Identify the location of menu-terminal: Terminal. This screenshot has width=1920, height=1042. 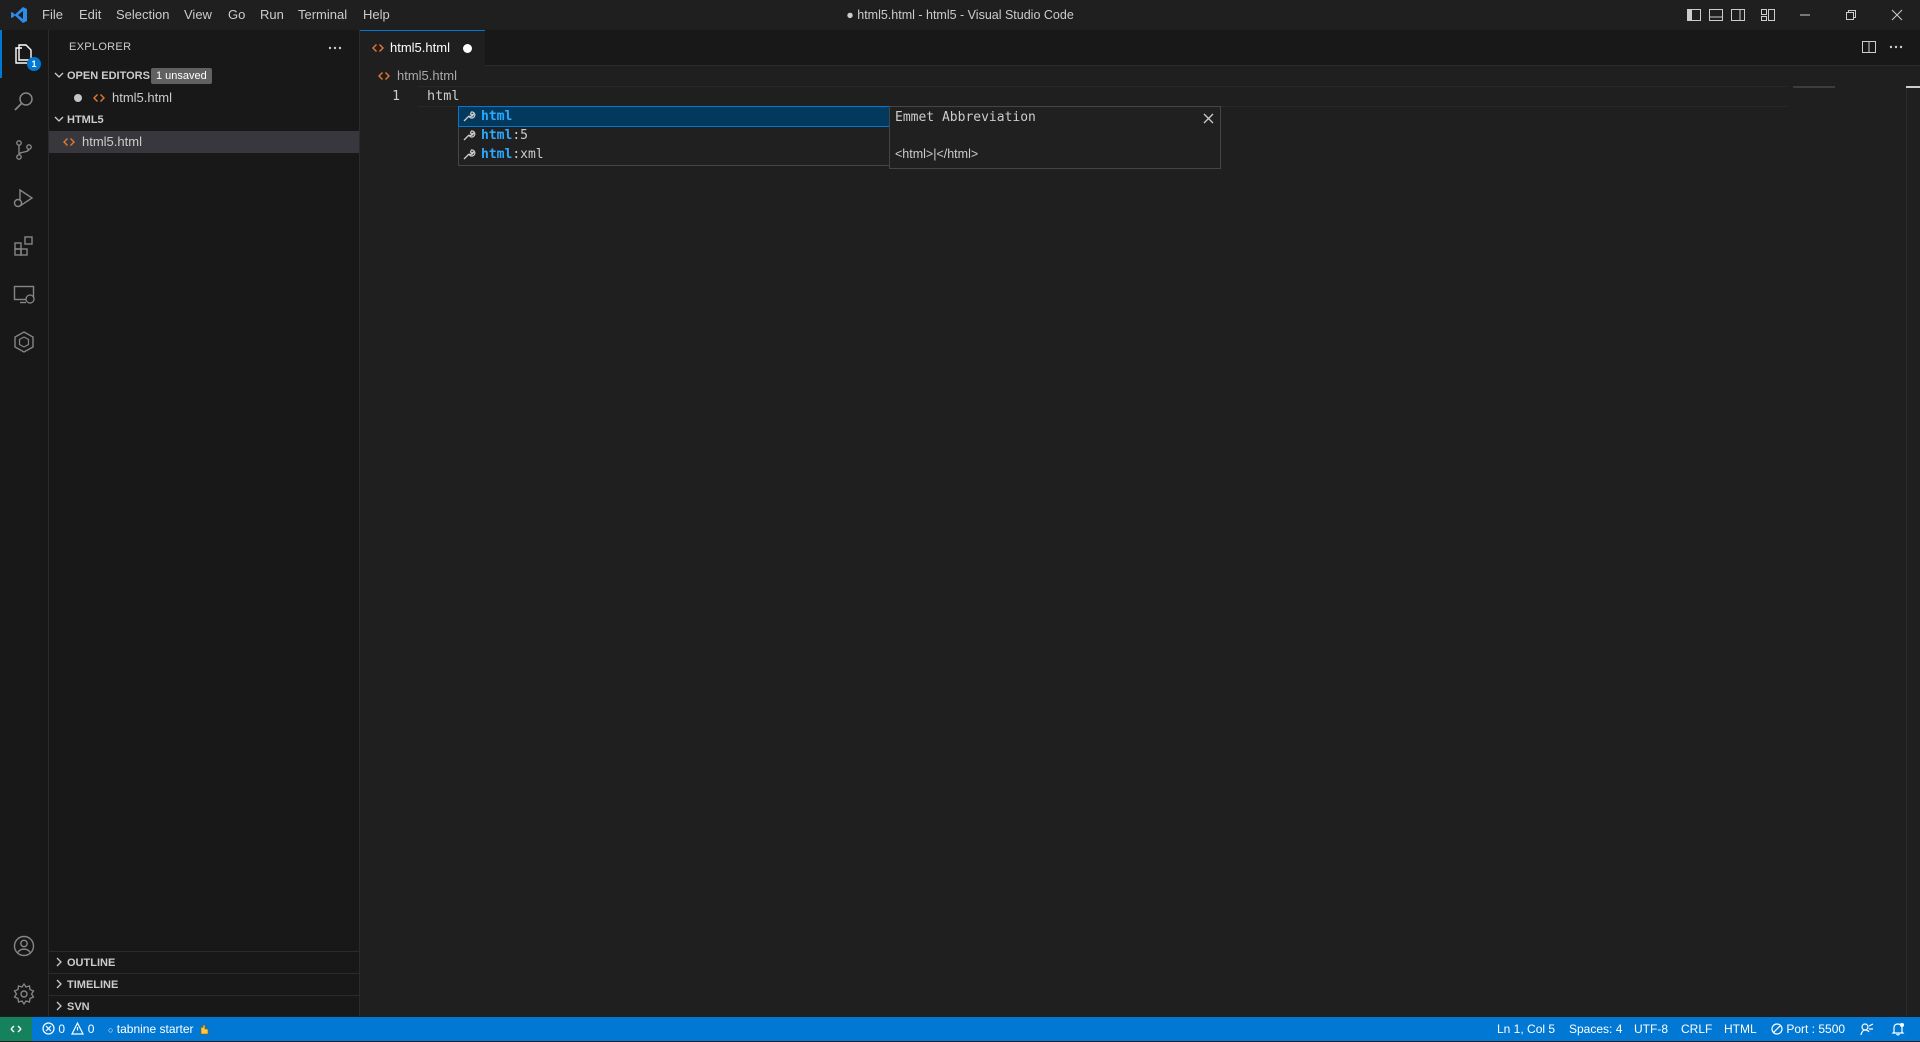
(322, 15).